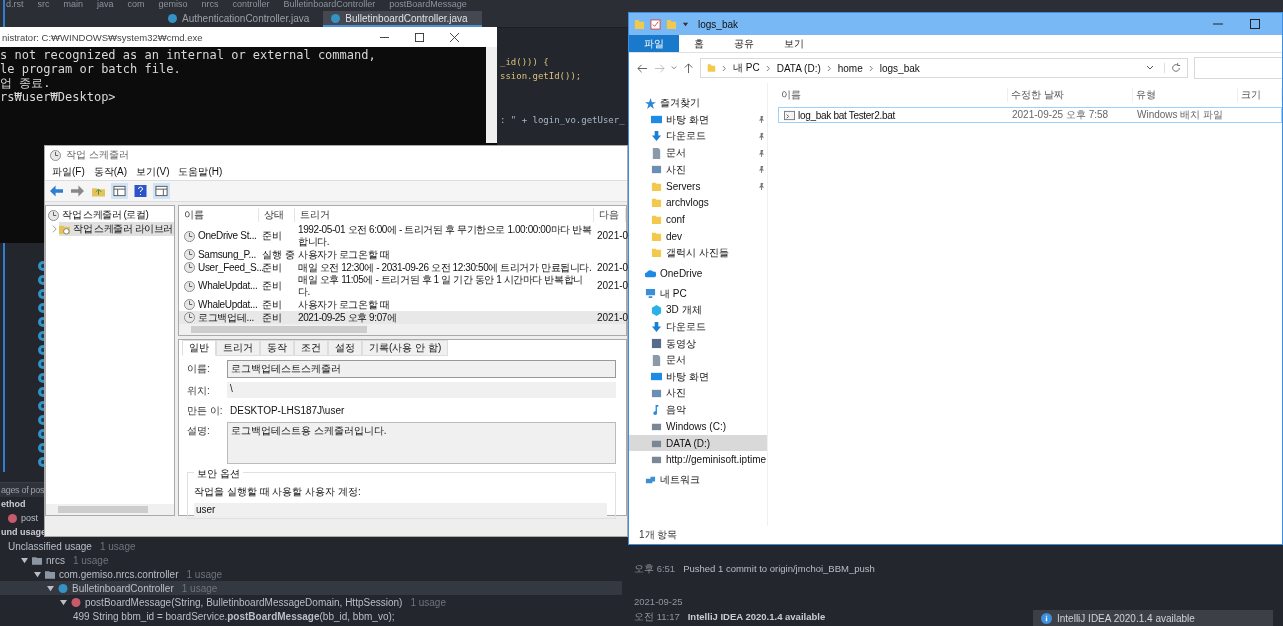  I want to click on breadcrumb-item: postBoardMessage, so click(428, 5).